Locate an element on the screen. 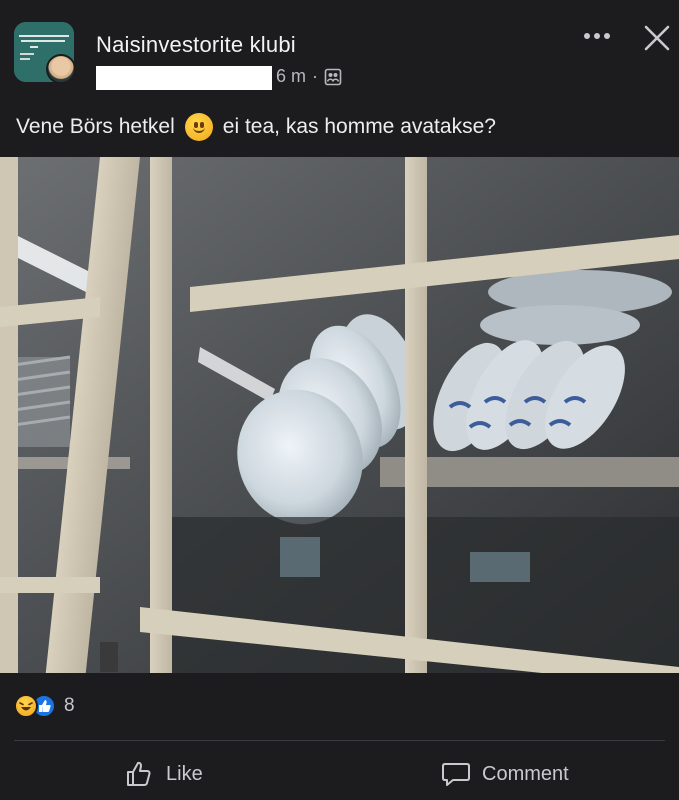  reactions-summary: 8 is located at coordinates (44, 706).